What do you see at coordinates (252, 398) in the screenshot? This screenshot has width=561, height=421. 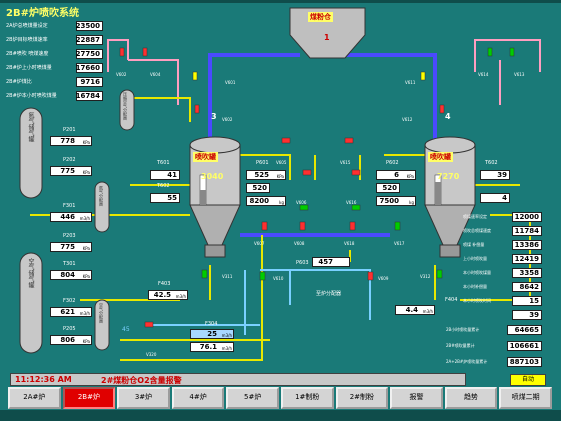 I see `nav-button-5: 5#炉` at bounding box center [252, 398].